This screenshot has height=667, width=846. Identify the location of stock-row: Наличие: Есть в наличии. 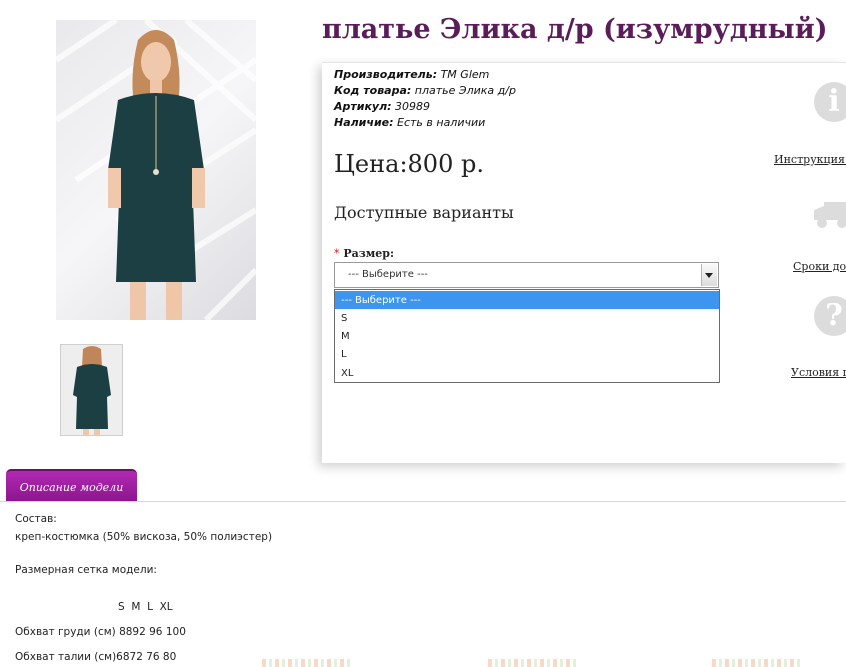
(409, 122).